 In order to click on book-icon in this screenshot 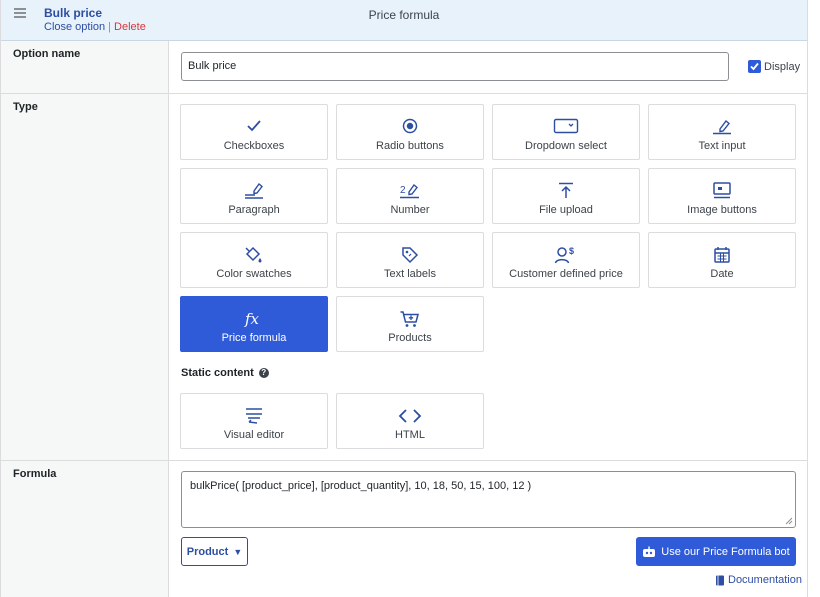, I will do `click(720, 580)`.